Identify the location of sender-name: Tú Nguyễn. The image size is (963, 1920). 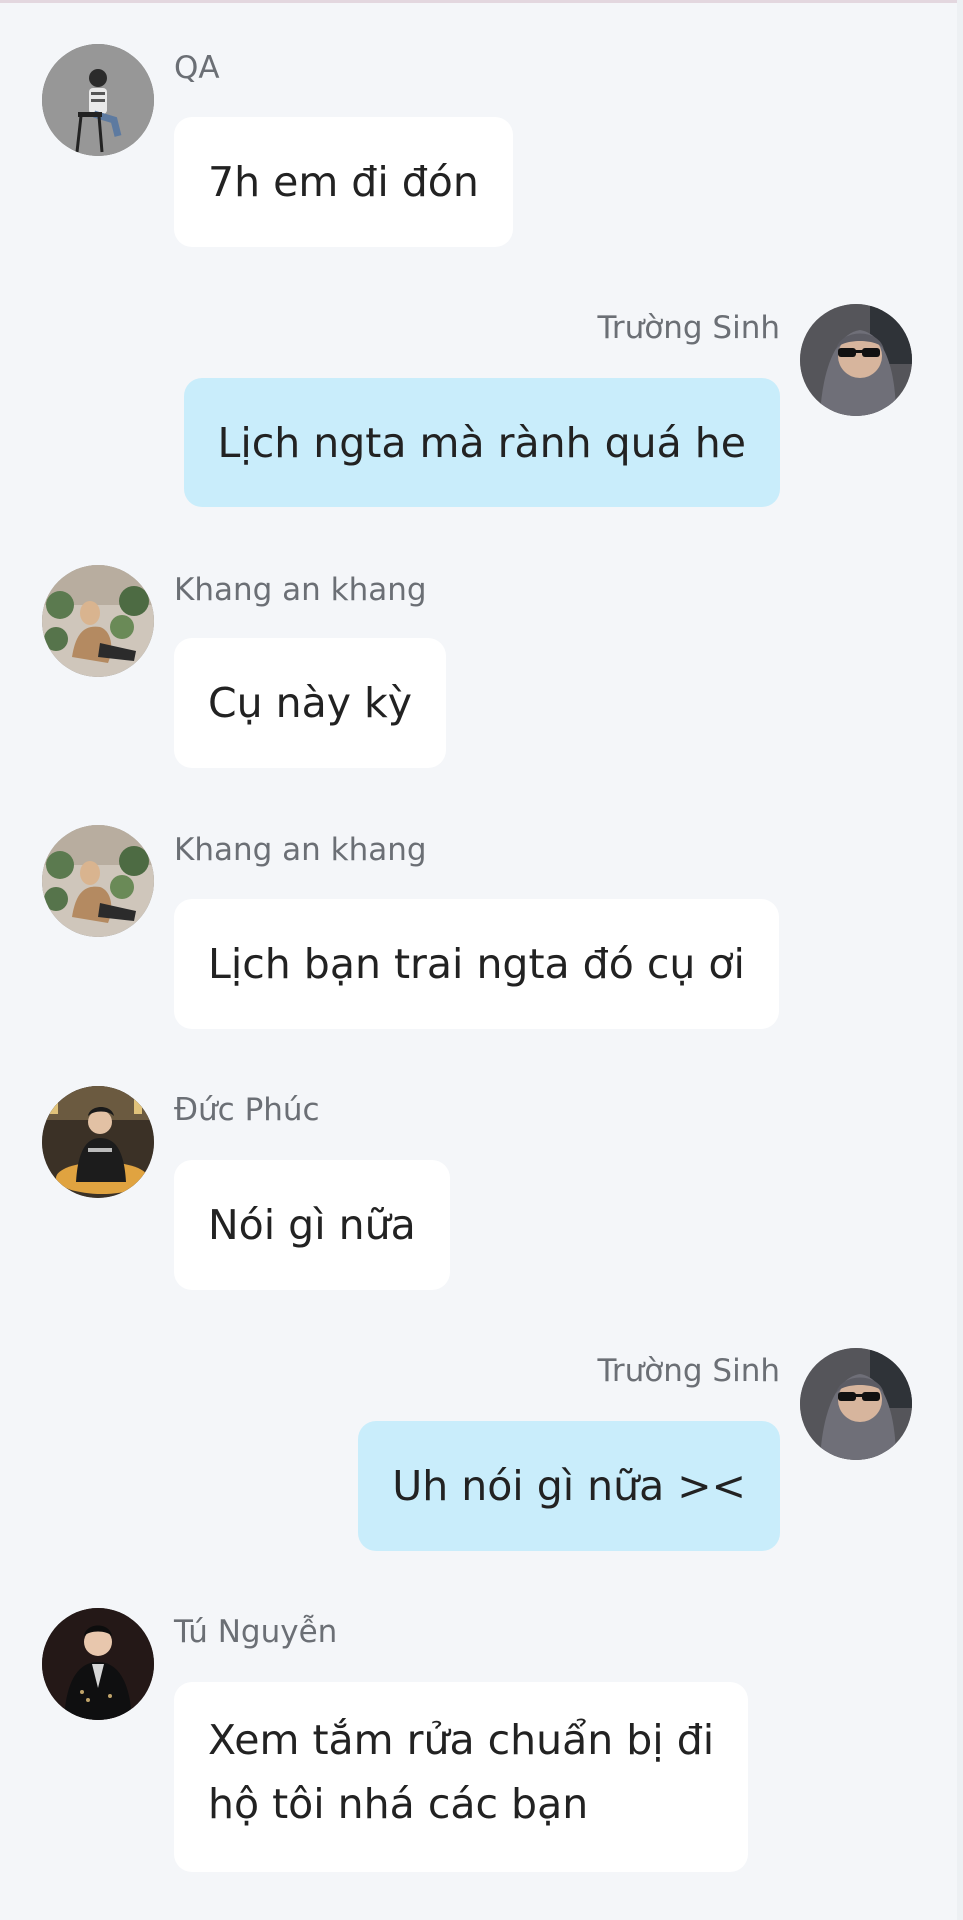
(256, 1632).